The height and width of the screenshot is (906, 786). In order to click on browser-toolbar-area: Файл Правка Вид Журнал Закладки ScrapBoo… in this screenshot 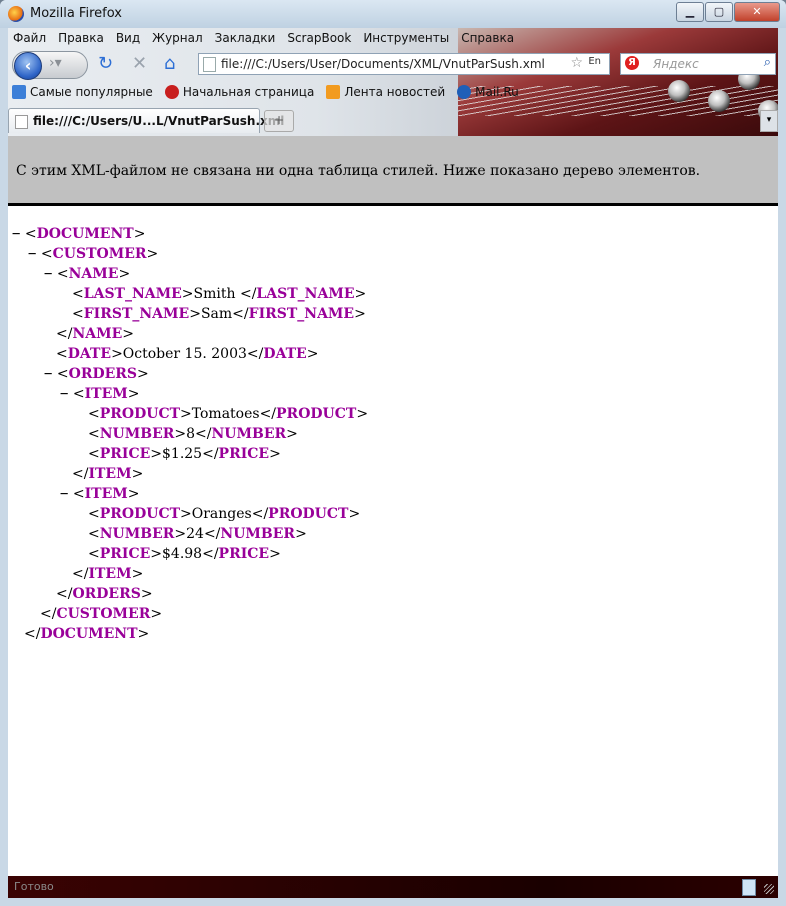, I will do `click(393, 82)`.